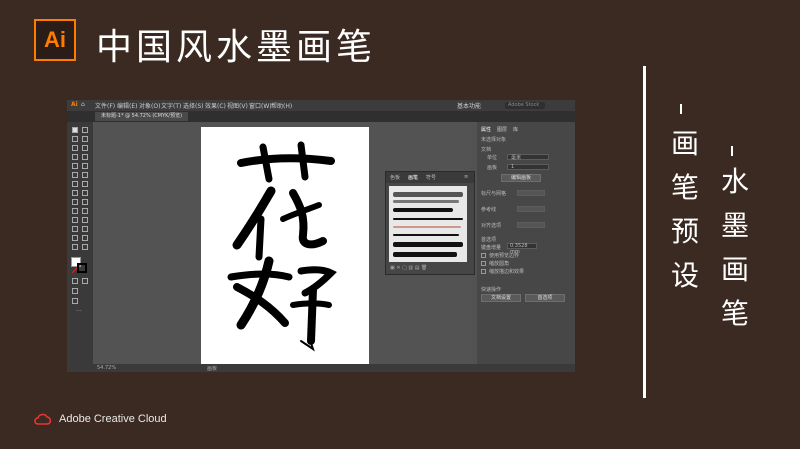 Image resolution: width=800 pixels, height=449 pixels. I want to click on zoom-tool-icon, so click(85, 247).